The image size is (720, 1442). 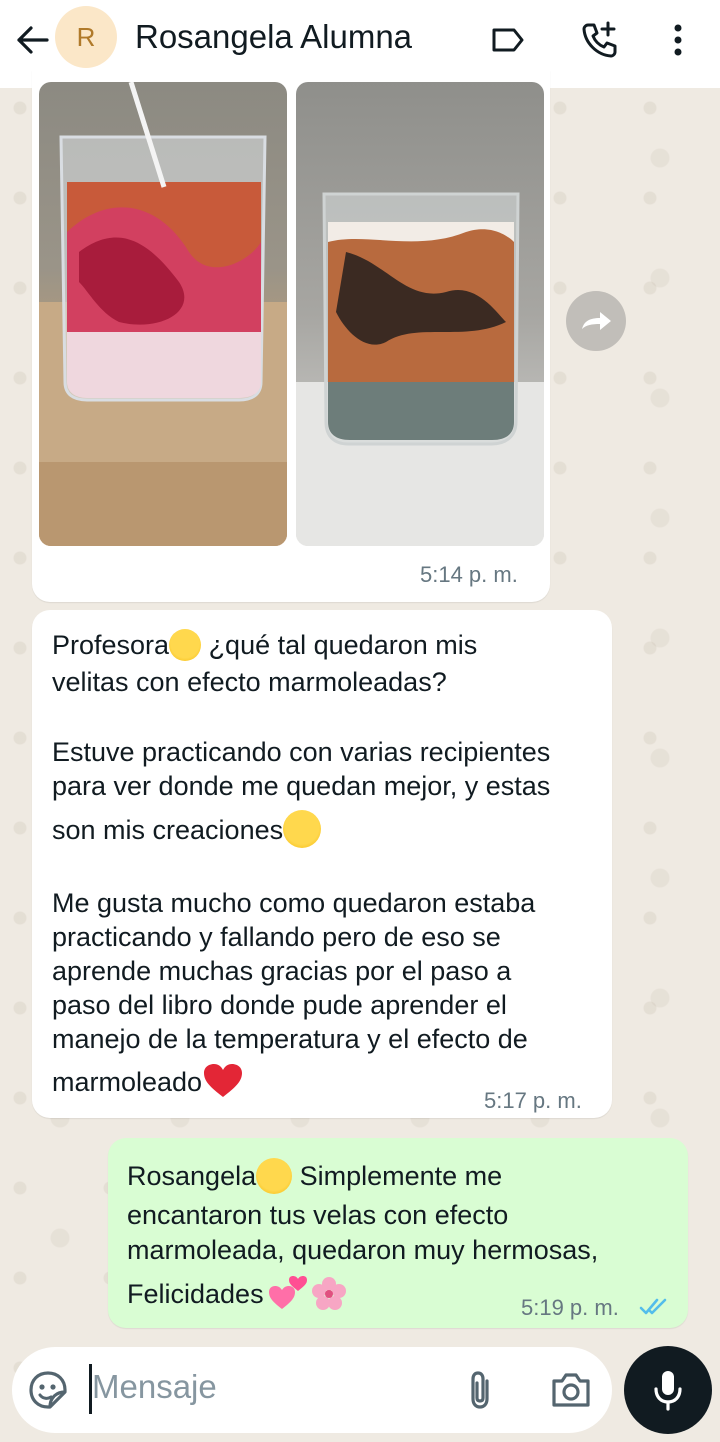 What do you see at coordinates (86, 37) in the screenshot?
I see `avatar: R` at bounding box center [86, 37].